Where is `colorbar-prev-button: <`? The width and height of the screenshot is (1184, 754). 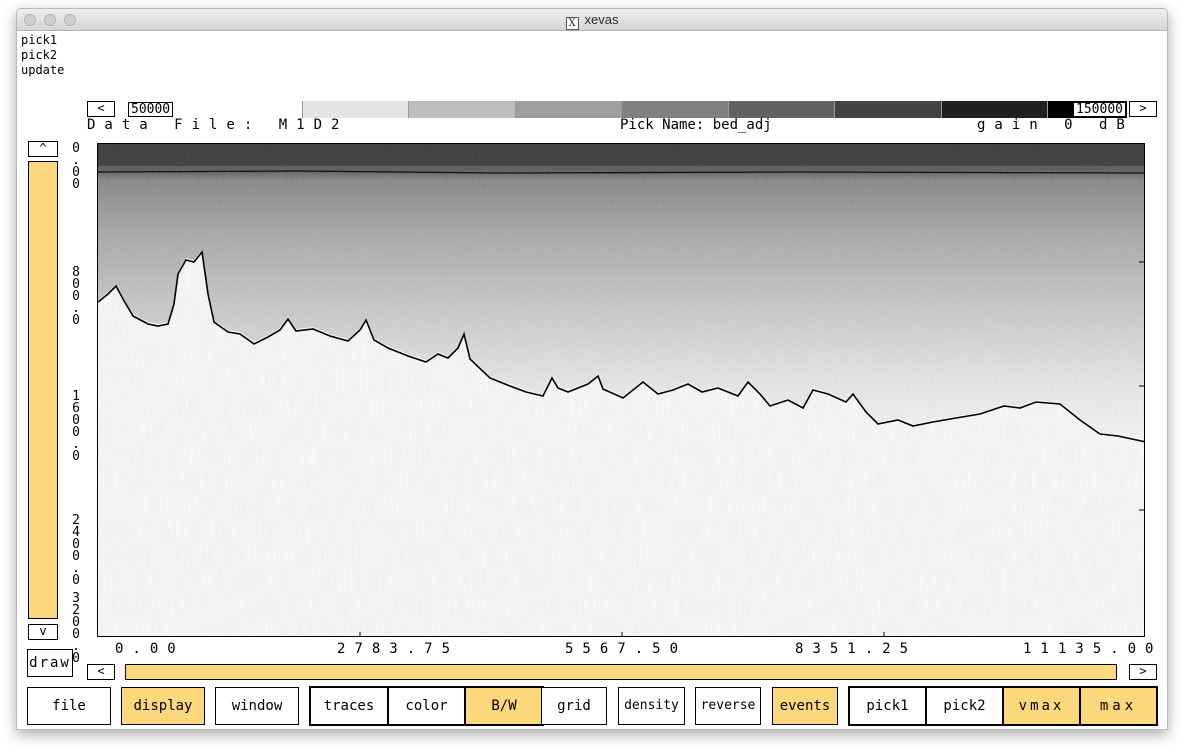
colorbar-prev-button: < is located at coordinates (101, 109).